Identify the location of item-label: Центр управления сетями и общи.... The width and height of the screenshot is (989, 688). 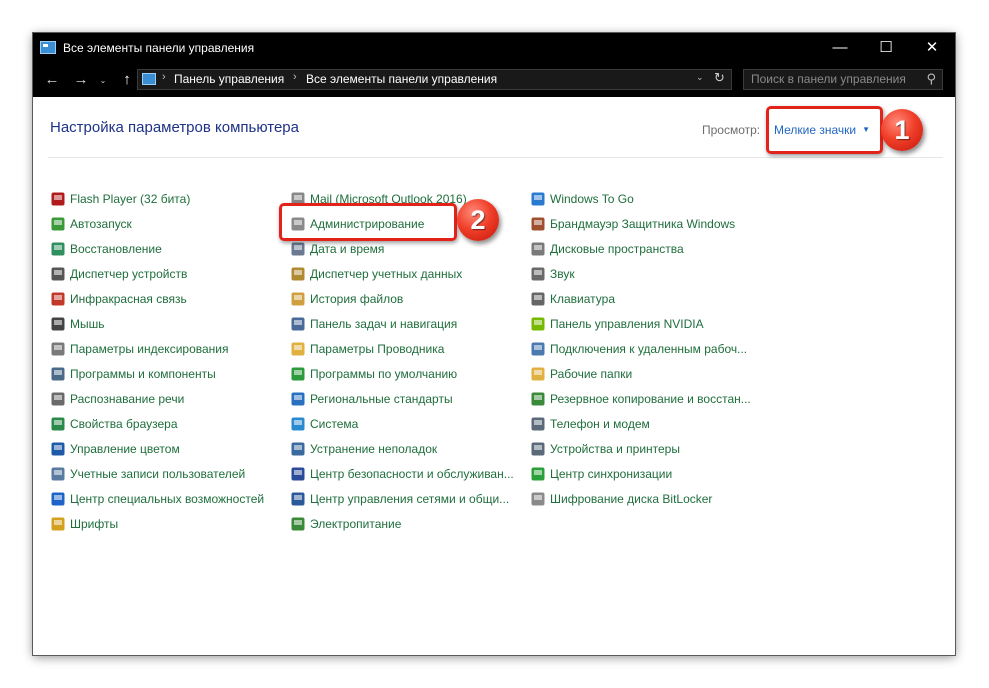
(409, 499).